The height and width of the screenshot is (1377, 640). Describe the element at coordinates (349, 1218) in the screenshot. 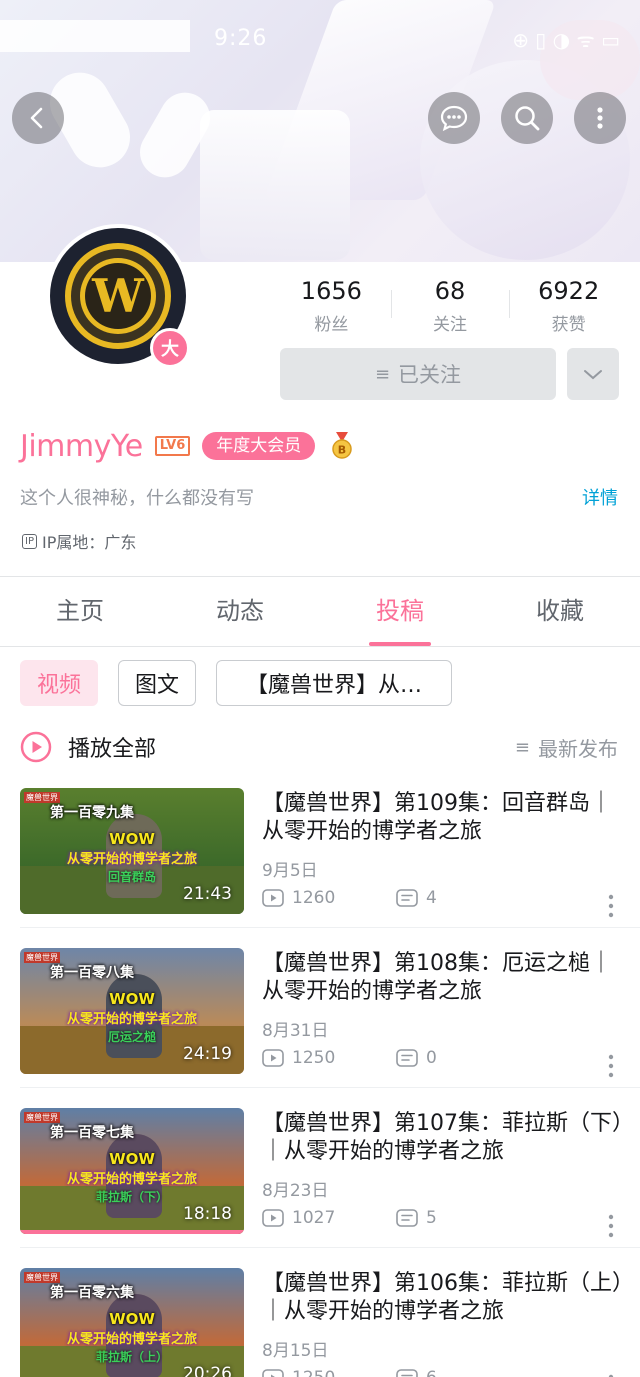

I see `video-meta: 1027 5` at that location.